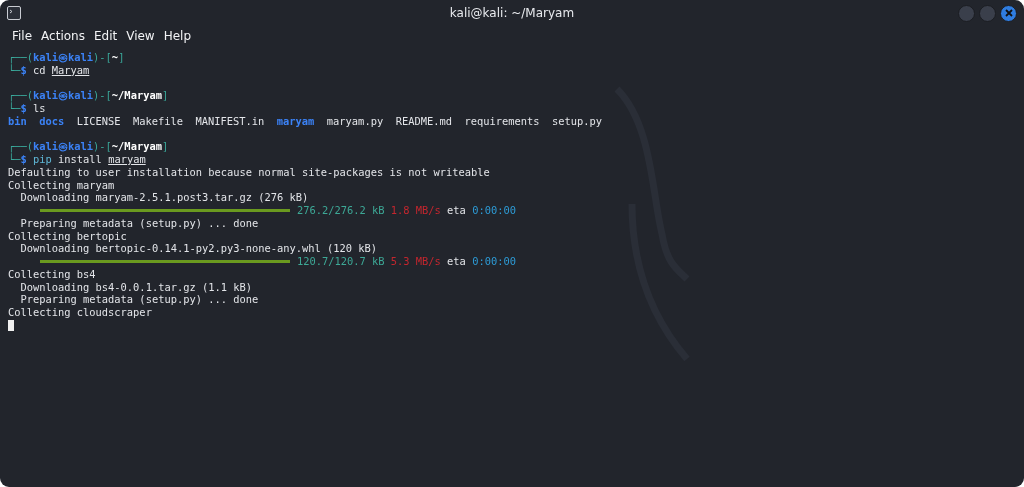  Describe the element at coordinates (63, 35) in the screenshot. I see `menu-item: Actions` at that location.